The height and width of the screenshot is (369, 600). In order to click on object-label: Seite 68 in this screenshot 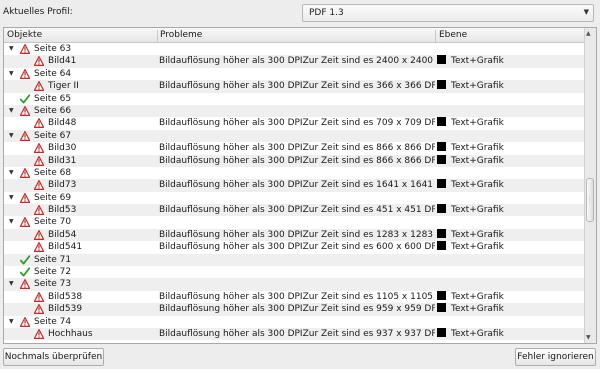, I will do `click(53, 172)`.